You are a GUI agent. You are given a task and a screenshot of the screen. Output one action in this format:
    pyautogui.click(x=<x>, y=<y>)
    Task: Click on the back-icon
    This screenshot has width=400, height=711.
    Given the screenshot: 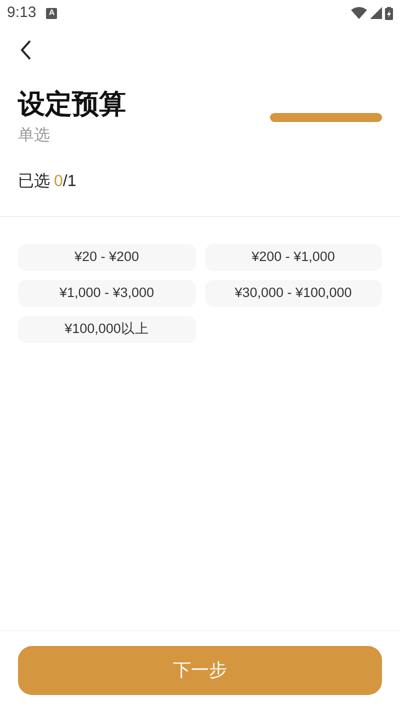 What is the action you would take?
    pyautogui.click(x=26, y=50)
    